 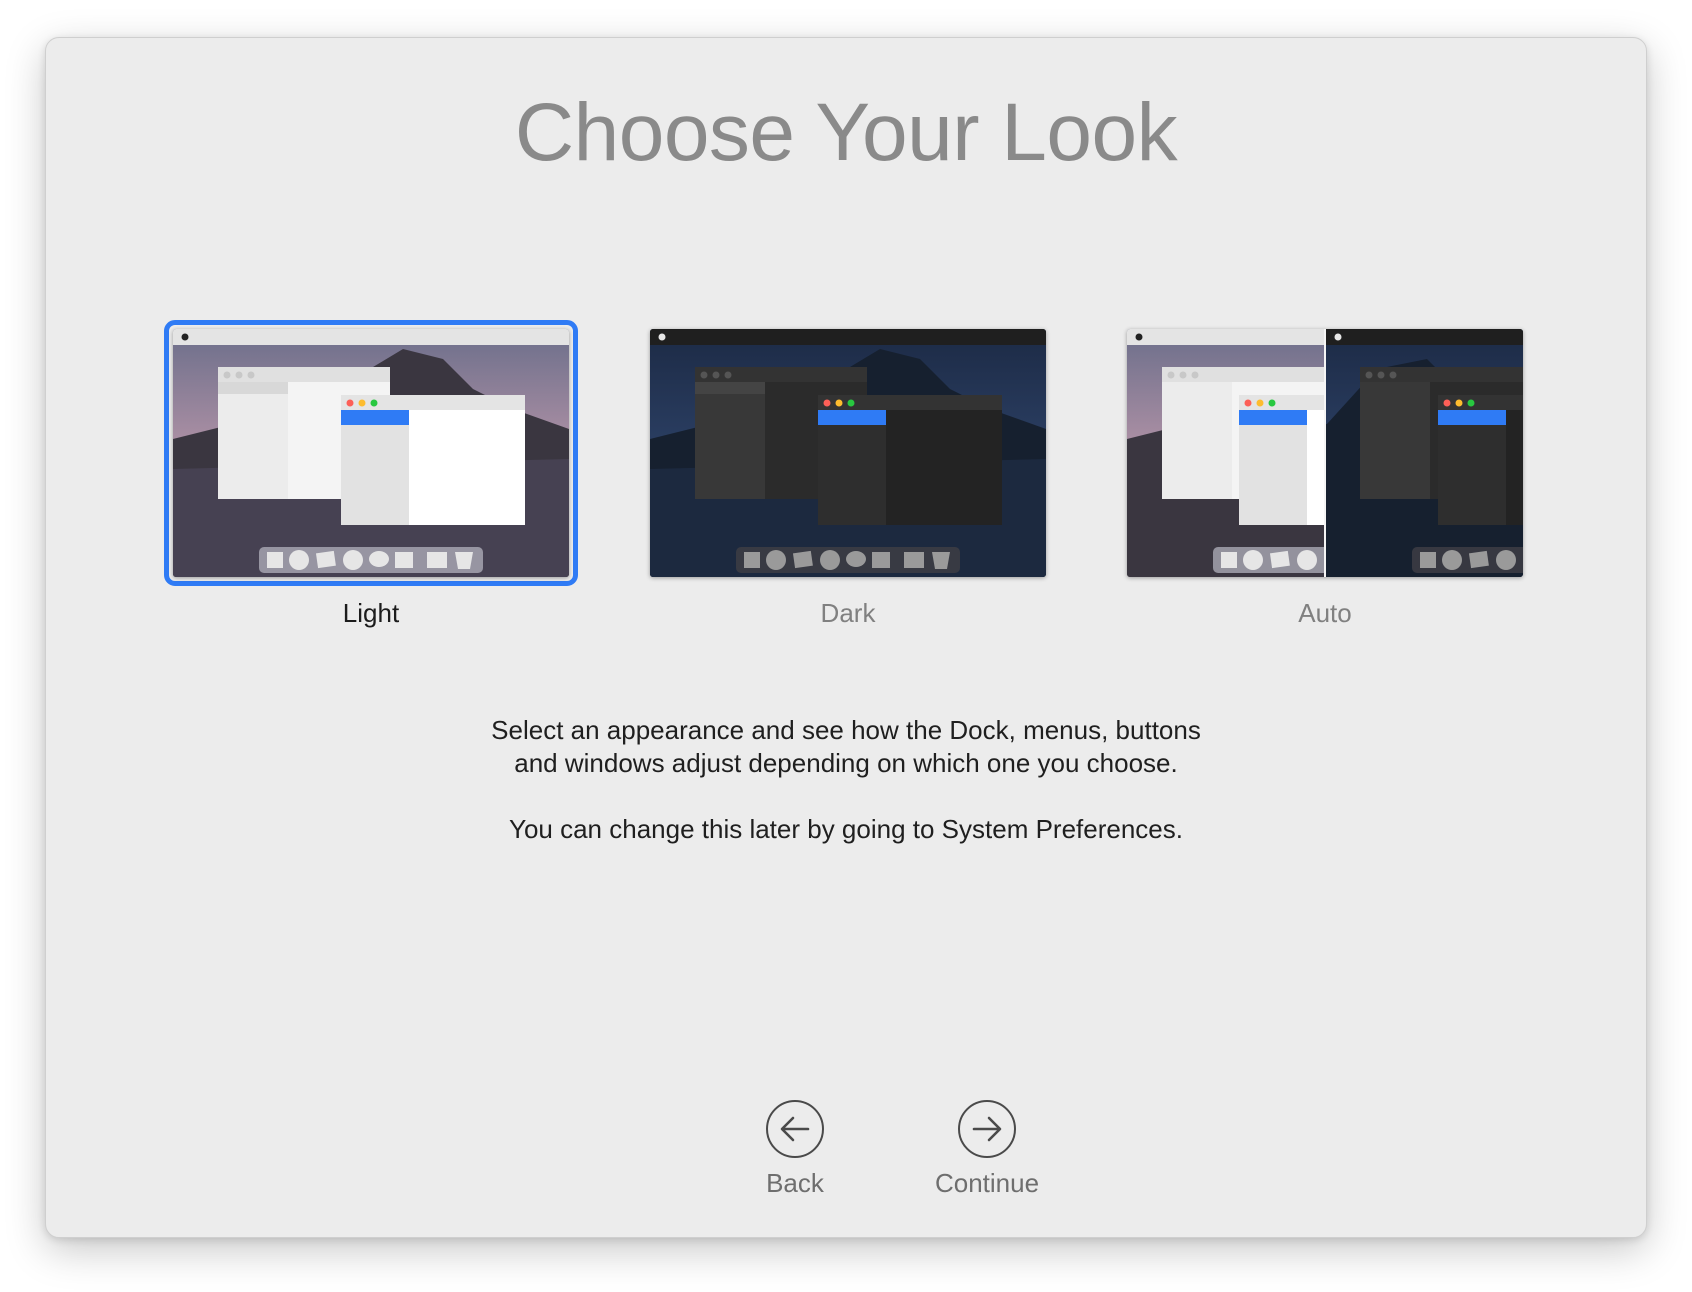 I want to click on appearance-option-dark: Dark, so click(x=848, y=474).